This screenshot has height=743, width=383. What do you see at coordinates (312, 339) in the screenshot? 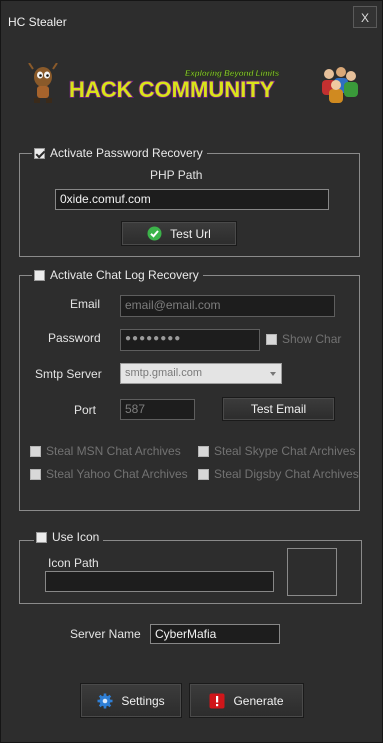
I see `show-char-label: Show Char` at bounding box center [312, 339].